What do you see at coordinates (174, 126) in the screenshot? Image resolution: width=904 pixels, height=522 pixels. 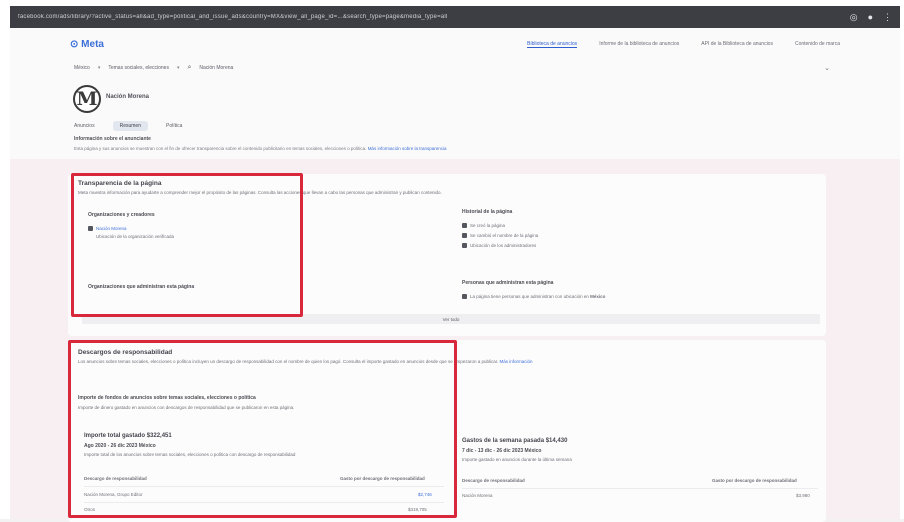 I see `tab-policy: Política` at bounding box center [174, 126].